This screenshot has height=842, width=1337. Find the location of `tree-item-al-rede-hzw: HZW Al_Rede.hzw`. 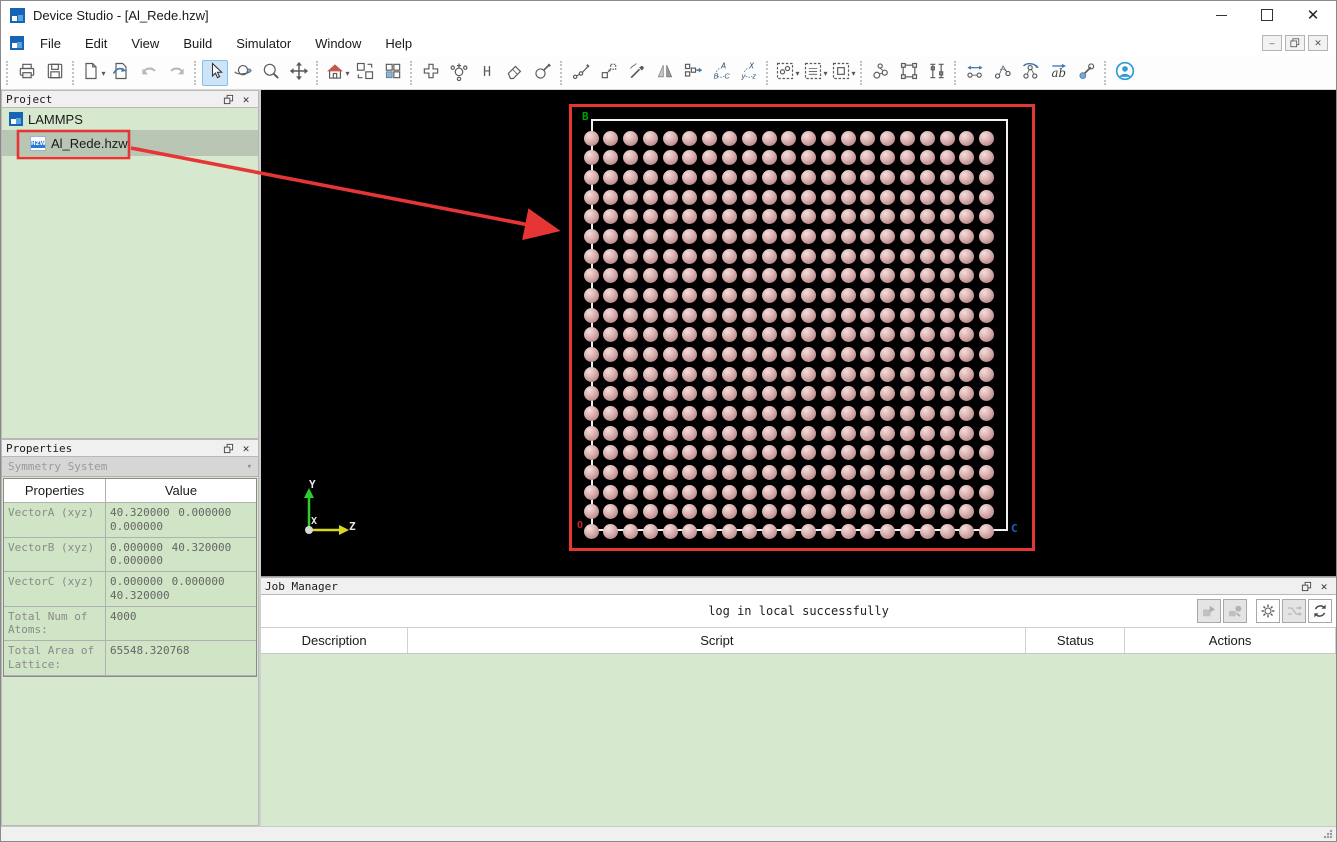

tree-item-al-rede-hzw: HZW Al_Rede.hzw is located at coordinates (130, 143).